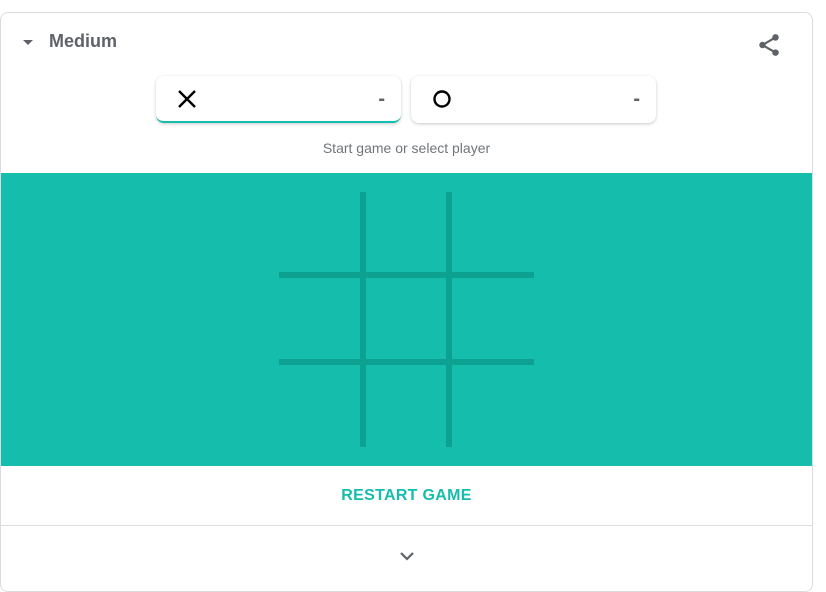  I want to click on x-mark-icon, so click(187, 99).